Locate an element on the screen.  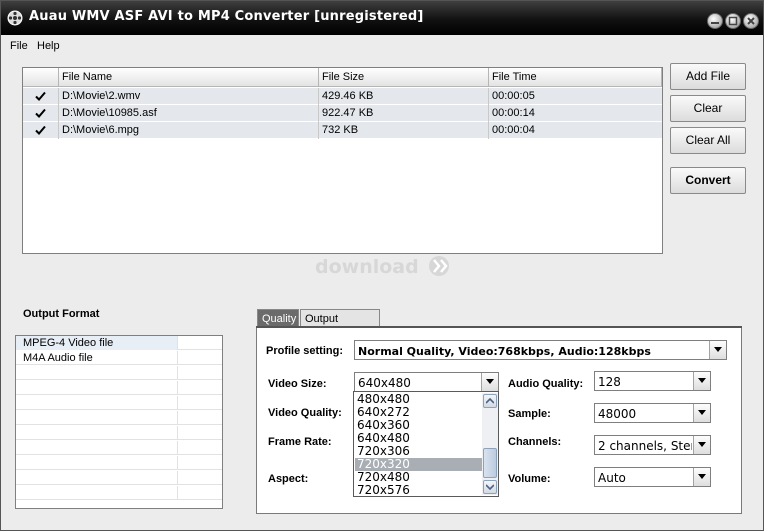
frame-rate-label: Frame Rate: is located at coordinates (300, 442).